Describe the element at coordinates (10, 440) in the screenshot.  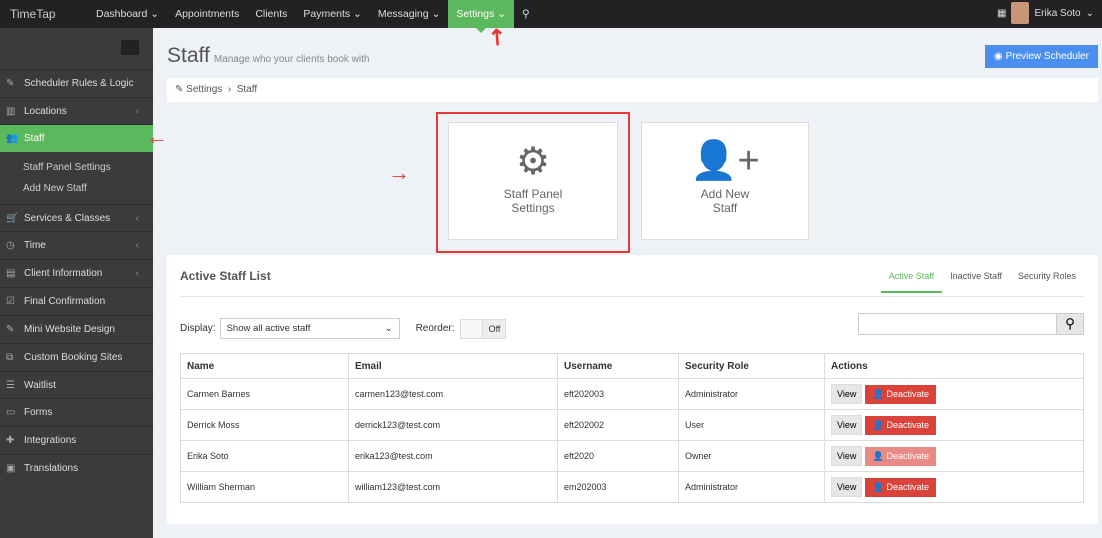
I see `puzzle-icon: ✚` at that location.